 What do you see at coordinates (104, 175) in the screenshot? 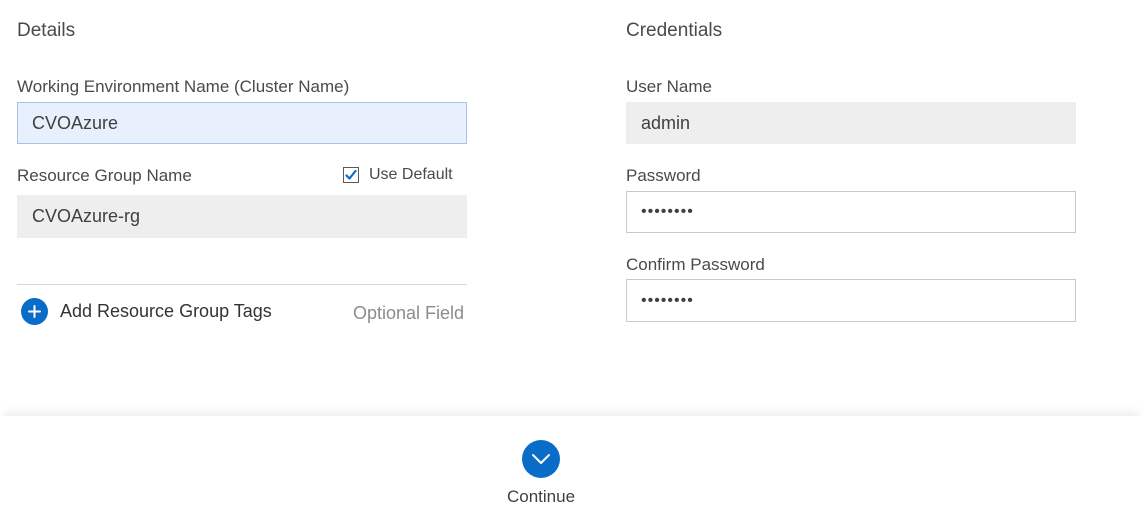
I see `resource-group-name-label: Resource Group Name` at bounding box center [104, 175].